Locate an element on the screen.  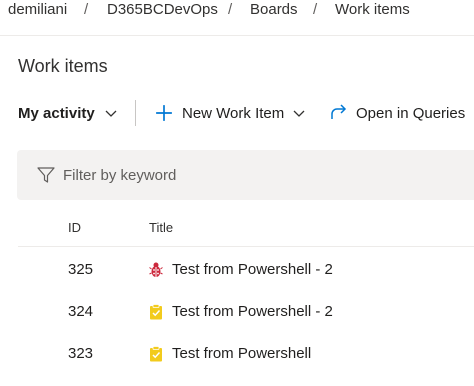
open-in-queries-label: Open in Queries is located at coordinates (411, 113).